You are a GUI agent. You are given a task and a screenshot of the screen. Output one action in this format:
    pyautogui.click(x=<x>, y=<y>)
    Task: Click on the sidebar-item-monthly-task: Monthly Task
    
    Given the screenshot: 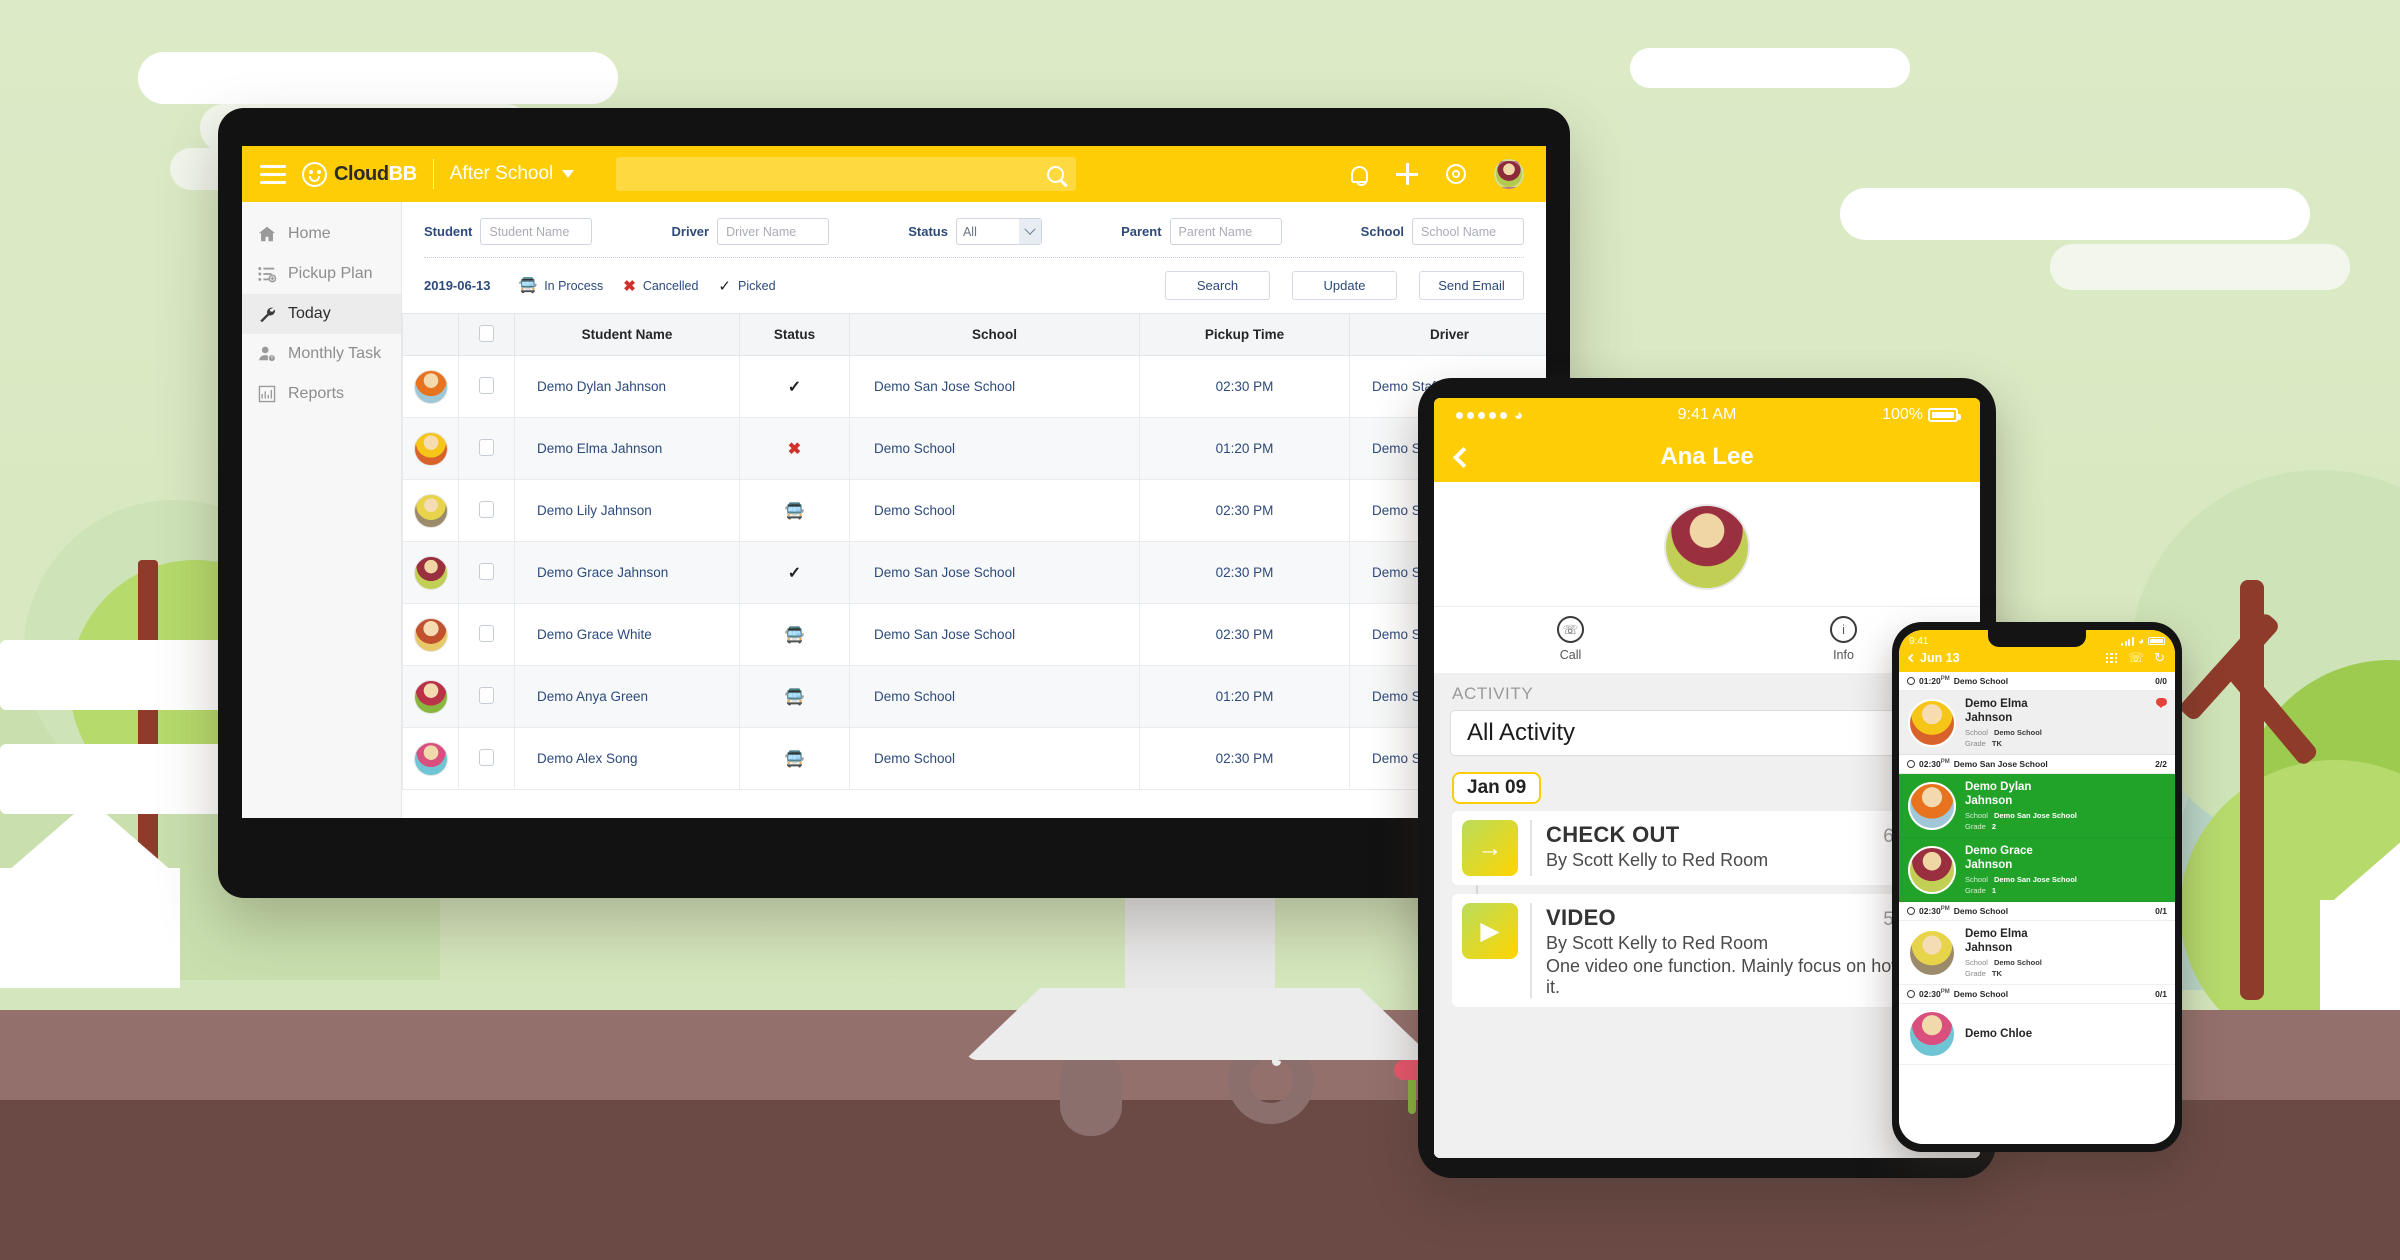 What is the action you would take?
    pyautogui.click(x=321, y=354)
    